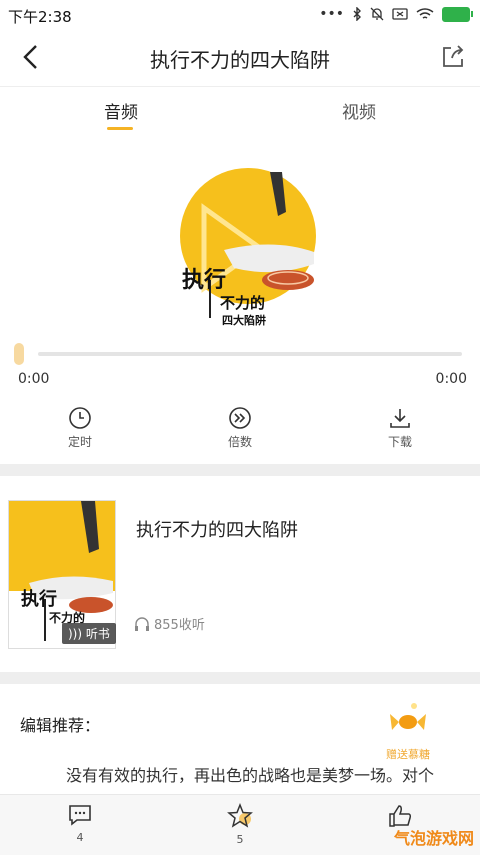 The height and width of the screenshot is (855, 480). What do you see at coordinates (240, 815) in the screenshot?
I see `star-icon` at bounding box center [240, 815].